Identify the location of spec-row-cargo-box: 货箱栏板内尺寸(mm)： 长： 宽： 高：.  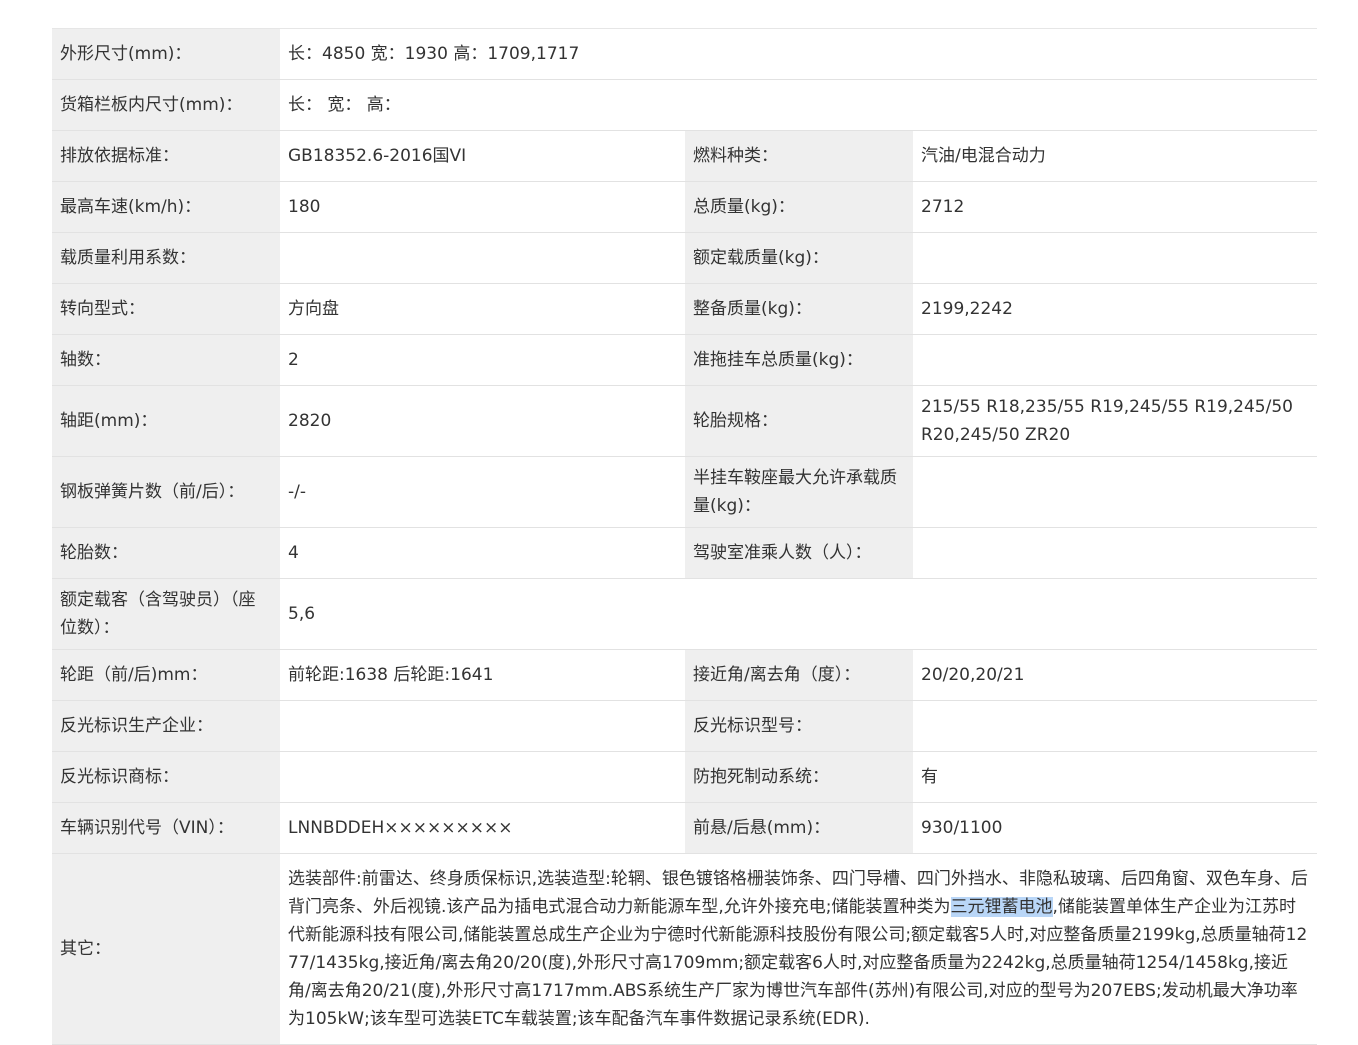
(685, 105).